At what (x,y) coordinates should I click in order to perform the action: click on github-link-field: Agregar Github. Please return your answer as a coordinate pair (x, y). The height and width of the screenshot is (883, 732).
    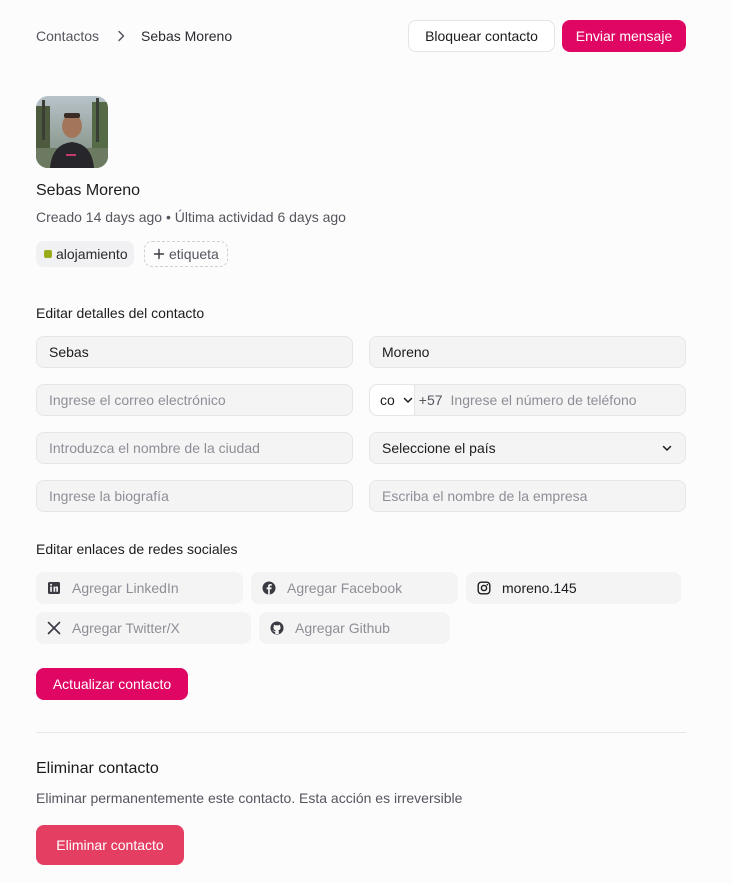
    Looking at the image, I should click on (354, 628).